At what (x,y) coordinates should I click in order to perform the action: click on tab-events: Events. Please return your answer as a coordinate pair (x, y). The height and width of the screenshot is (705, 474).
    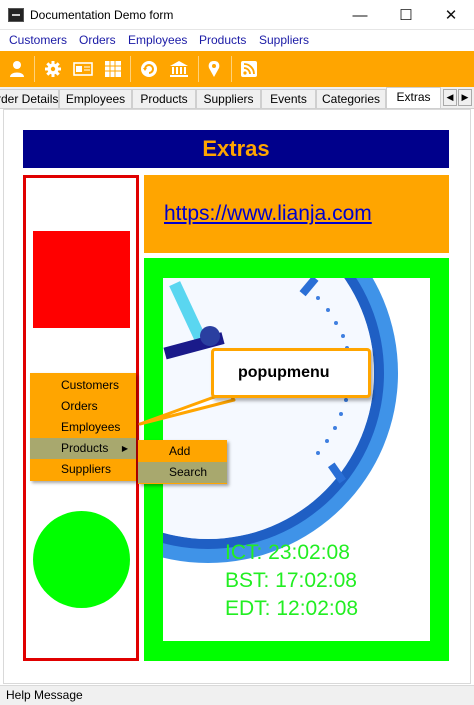
    Looking at the image, I should click on (288, 98).